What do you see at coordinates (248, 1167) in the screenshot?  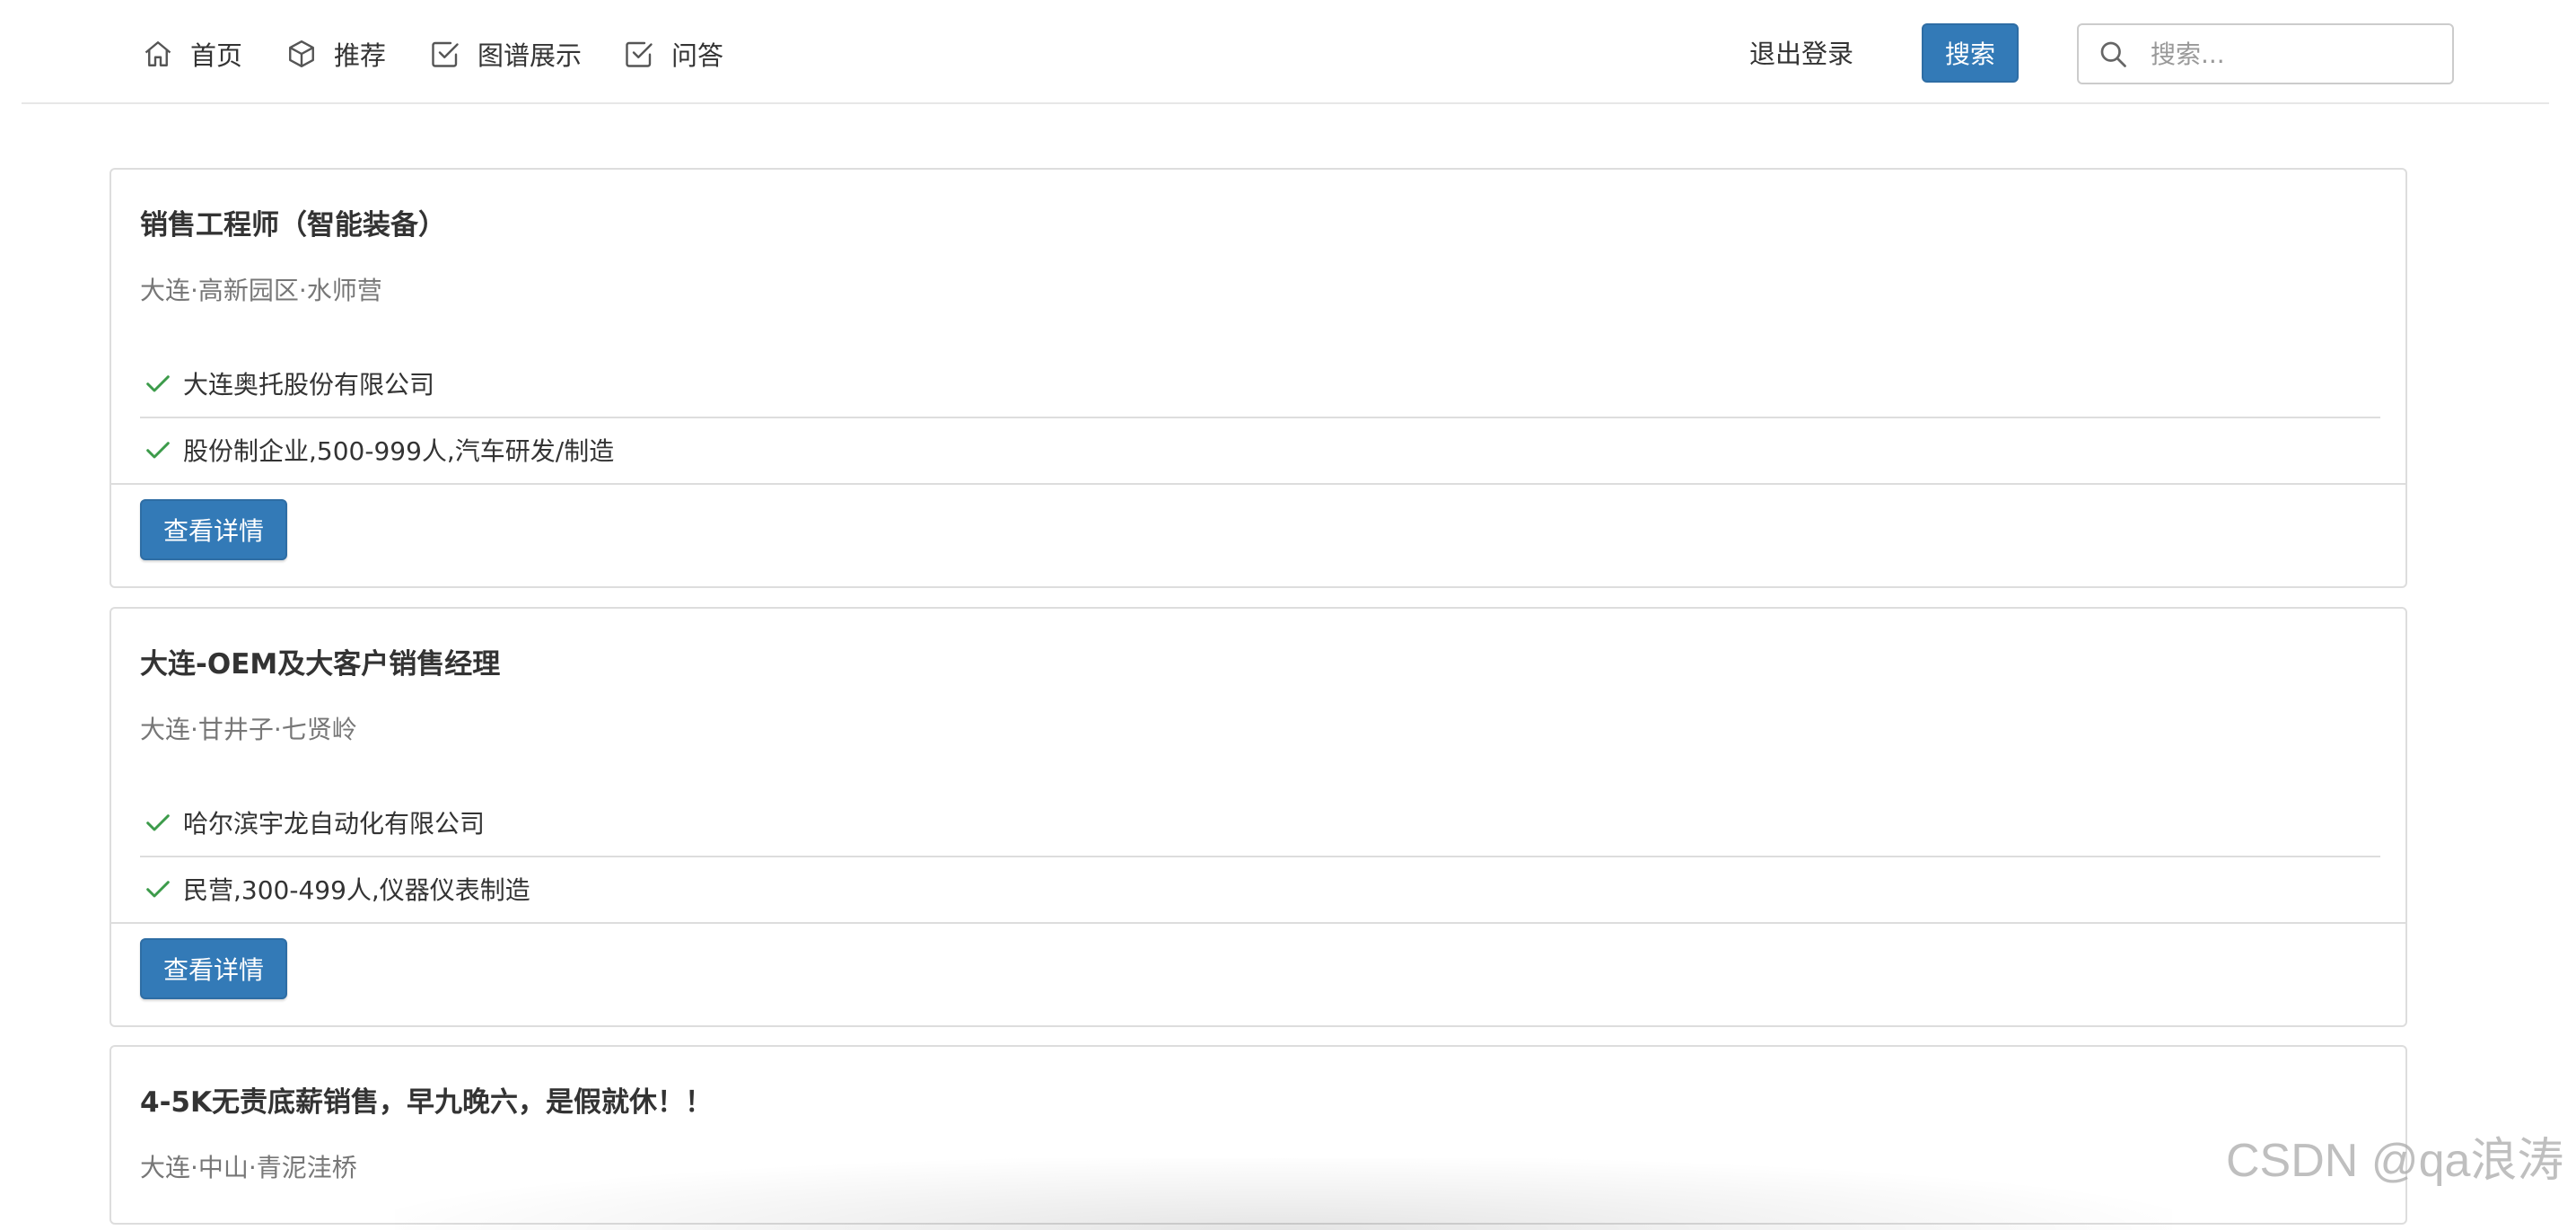 I see `job-location: 大连·中山·青泥洼桥` at bounding box center [248, 1167].